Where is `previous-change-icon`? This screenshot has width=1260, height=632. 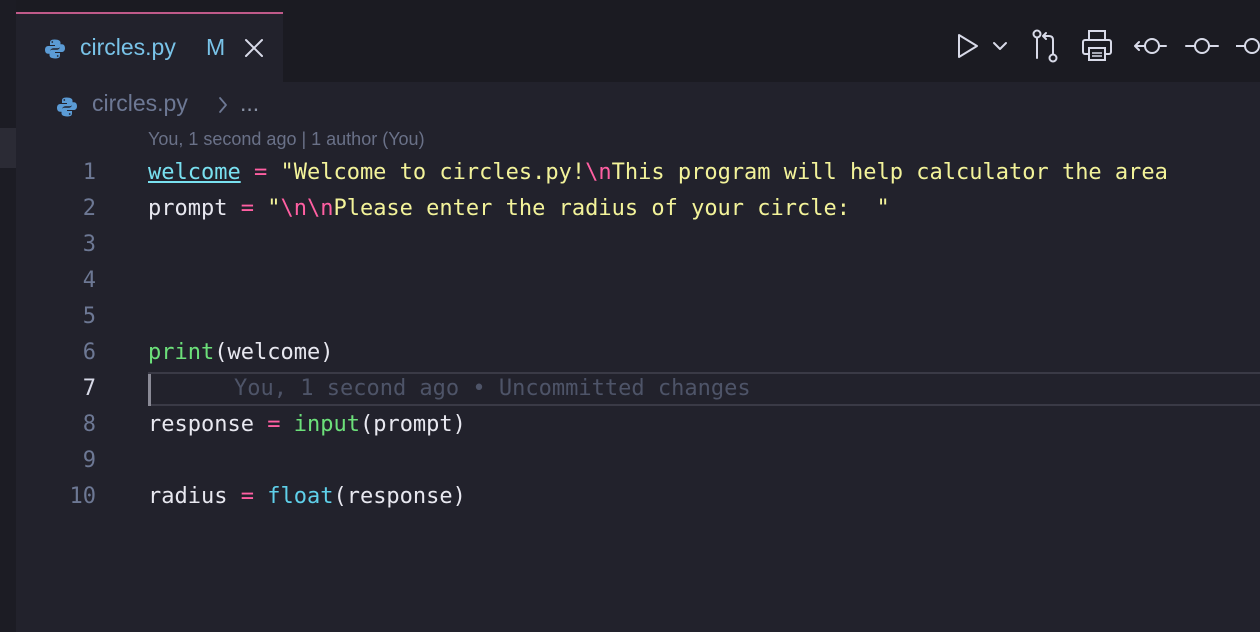
previous-change-icon is located at coordinates (1150, 46).